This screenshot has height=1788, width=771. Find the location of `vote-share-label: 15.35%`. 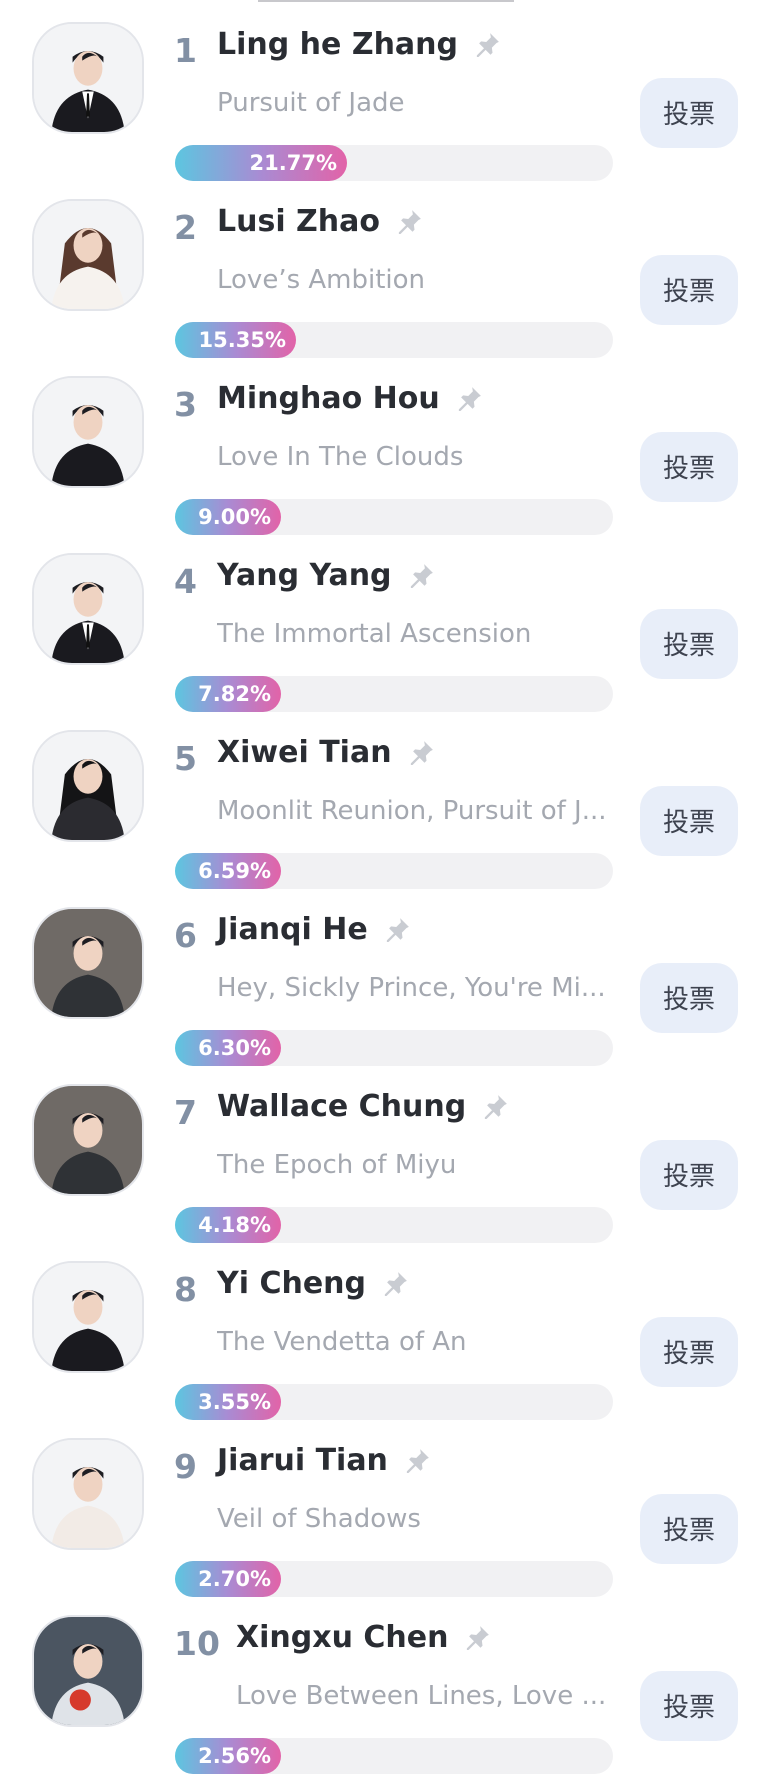

vote-share-label: 15.35% is located at coordinates (242, 340).